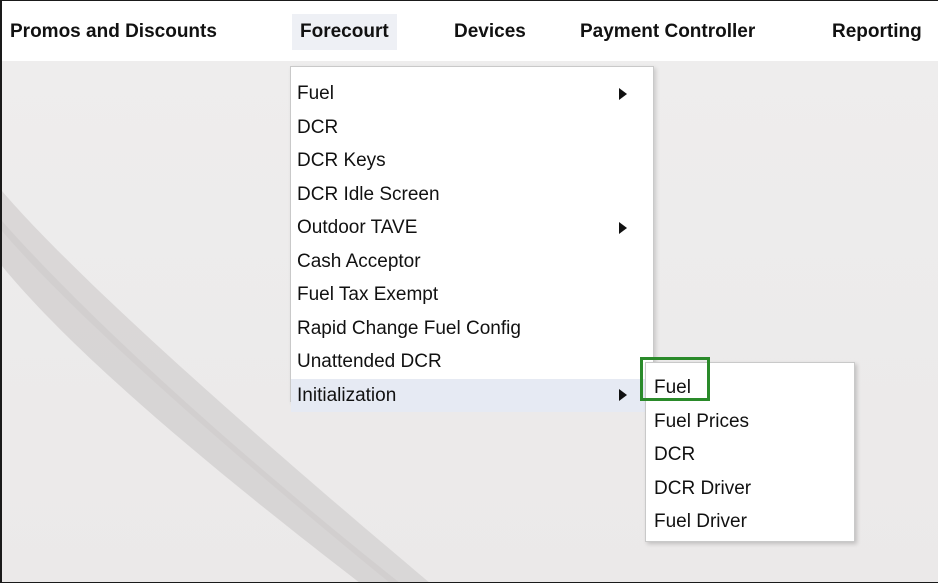 The width and height of the screenshot is (938, 583). What do you see at coordinates (472, 161) in the screenshot?
I see `forecourt-menu-item-dcr-keys: DCR Keys` at bounding box center [472, 161].